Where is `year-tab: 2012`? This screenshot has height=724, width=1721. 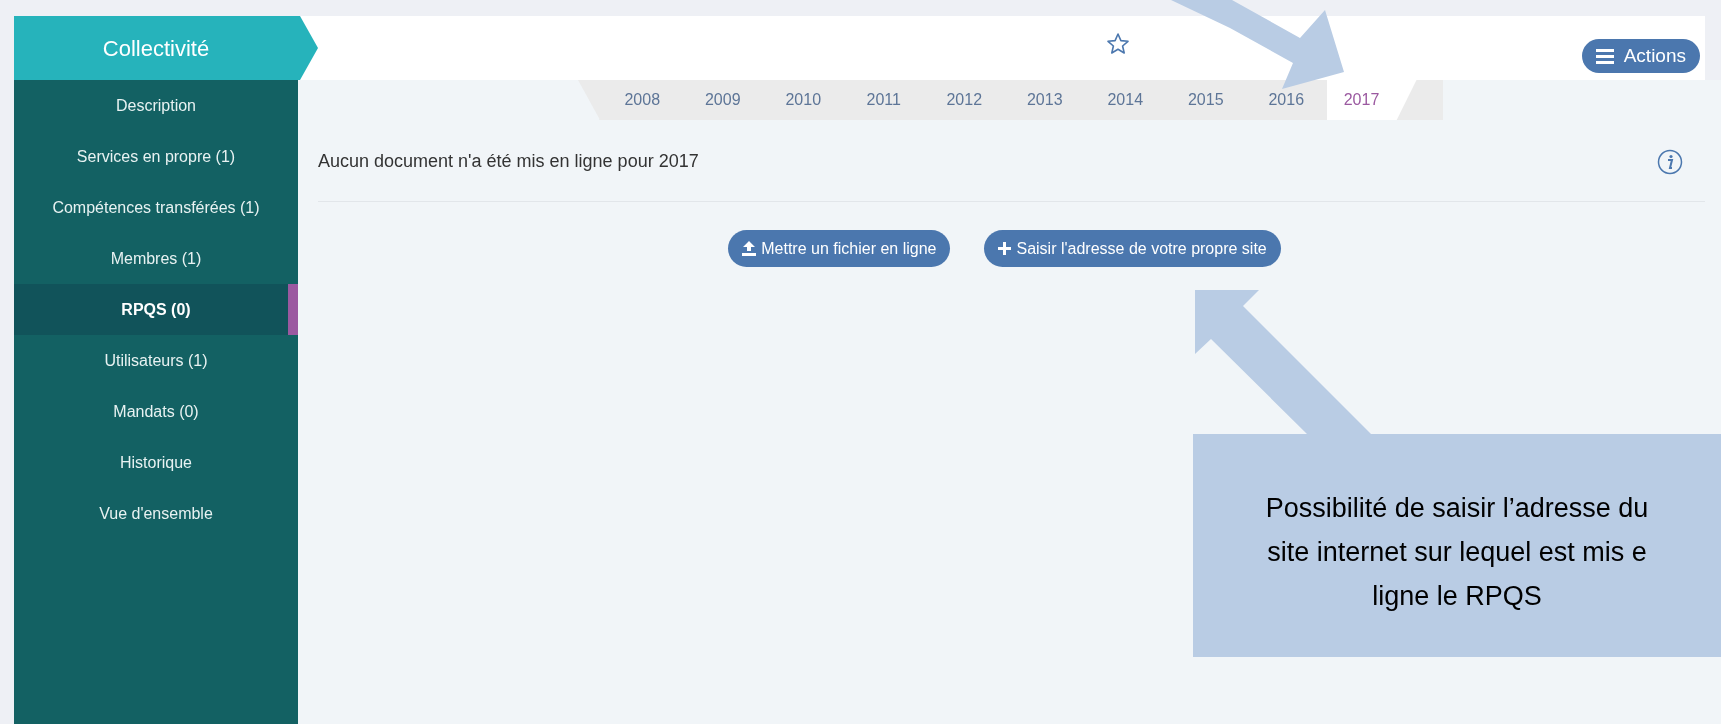 year-tab: 2012 is located at coordinates (964, 100).